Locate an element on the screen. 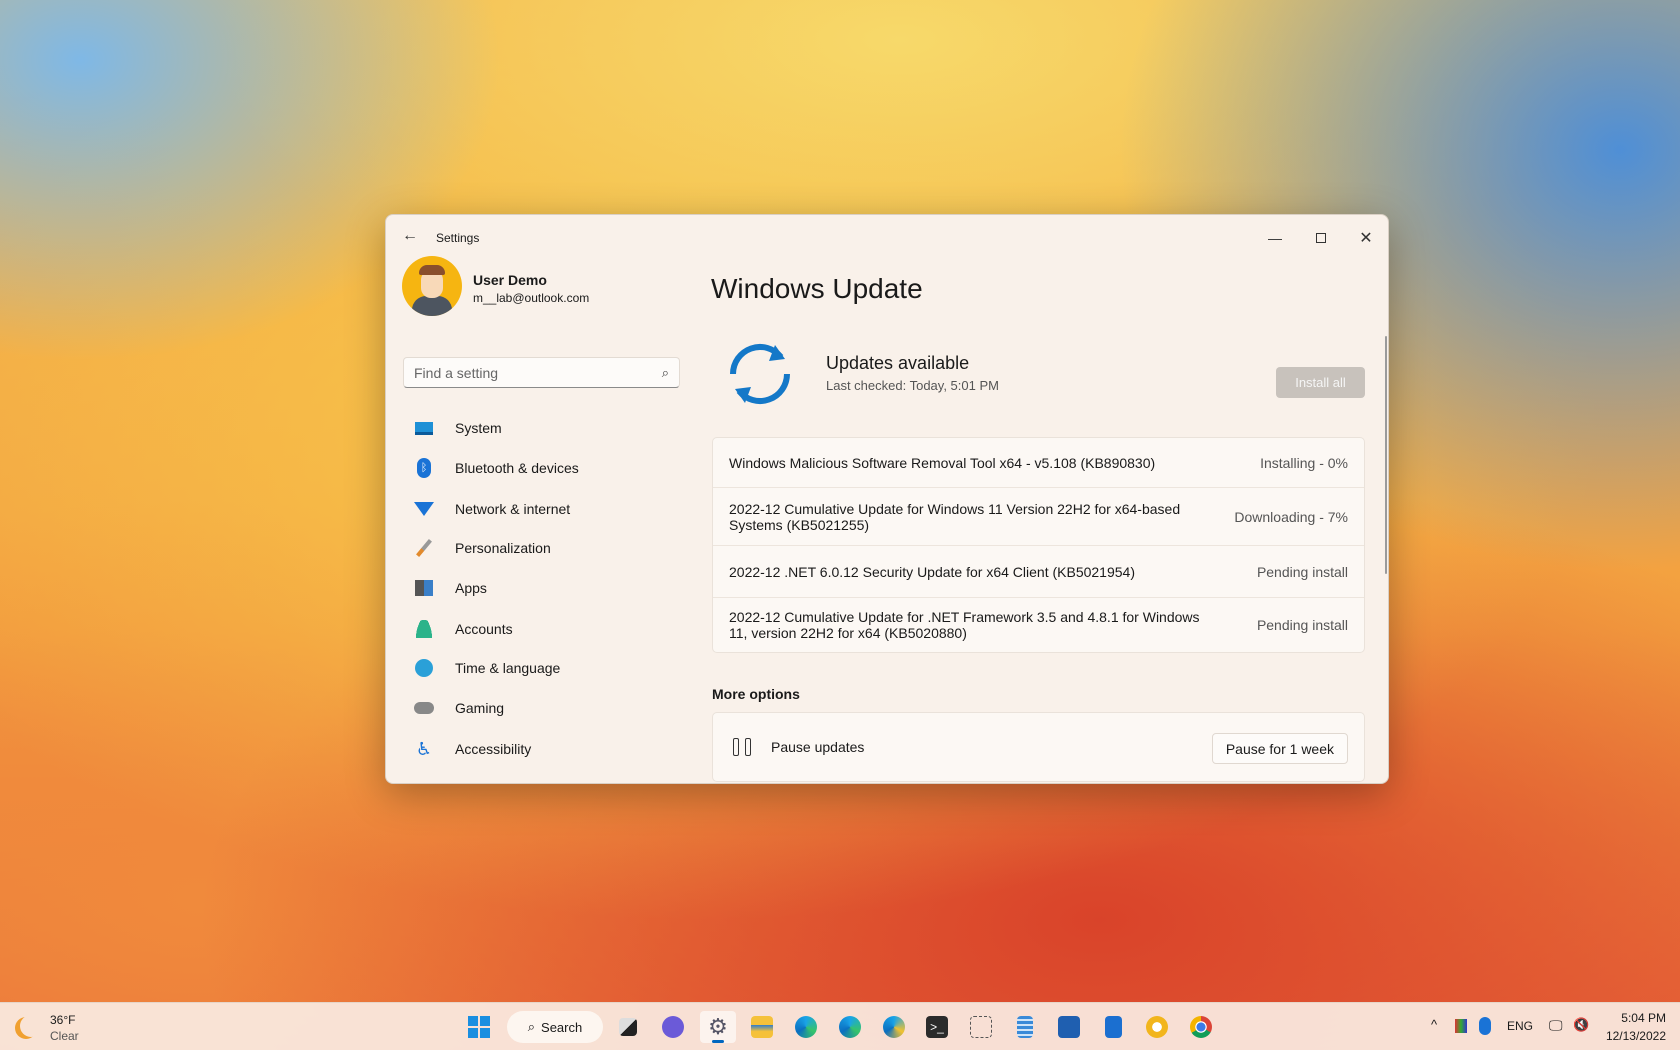 The width and height of the screenshot is (1680, 1050). nav-item-network: Network & internet is located at coordinates (541, 509).